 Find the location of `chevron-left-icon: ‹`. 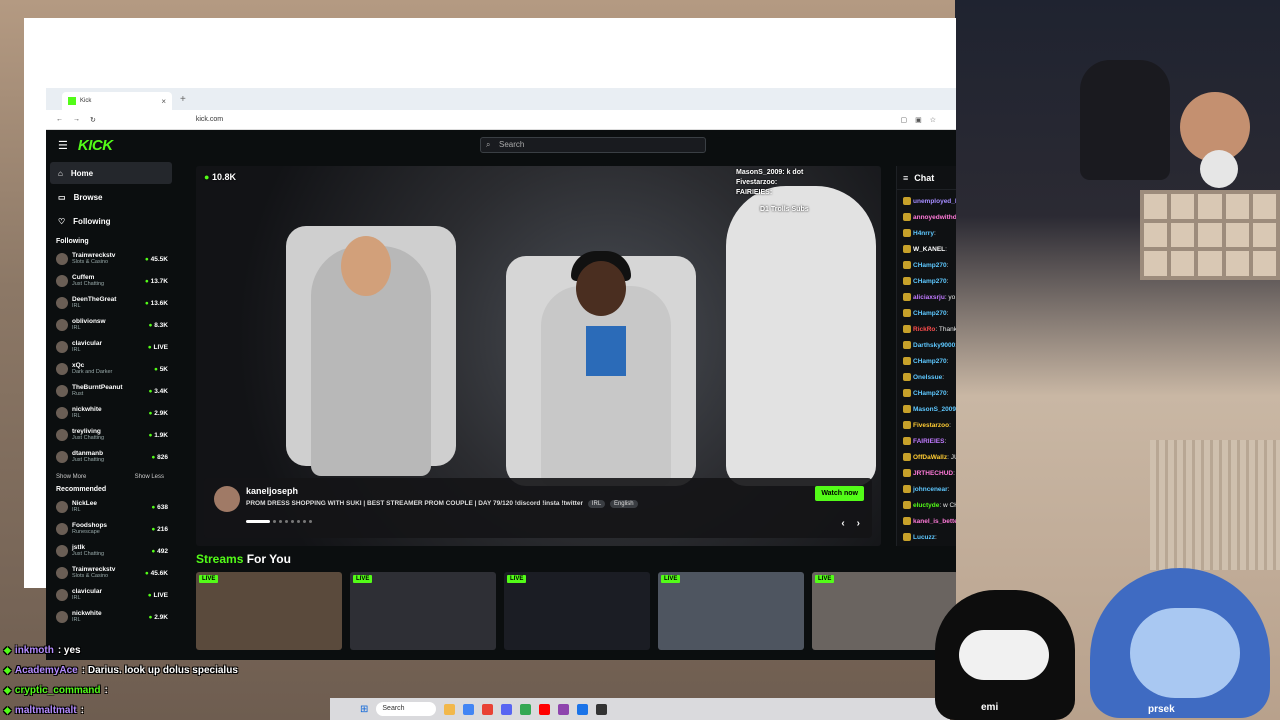

chevron-left-icon: ‹ is located at coordinates (842, 523).